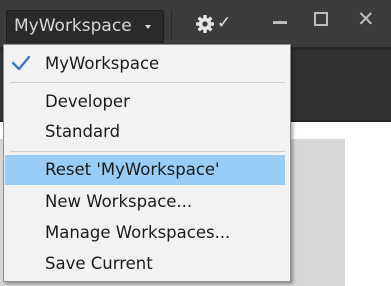  I want to click on menu-item-standard: Standard, so click(147, 132).